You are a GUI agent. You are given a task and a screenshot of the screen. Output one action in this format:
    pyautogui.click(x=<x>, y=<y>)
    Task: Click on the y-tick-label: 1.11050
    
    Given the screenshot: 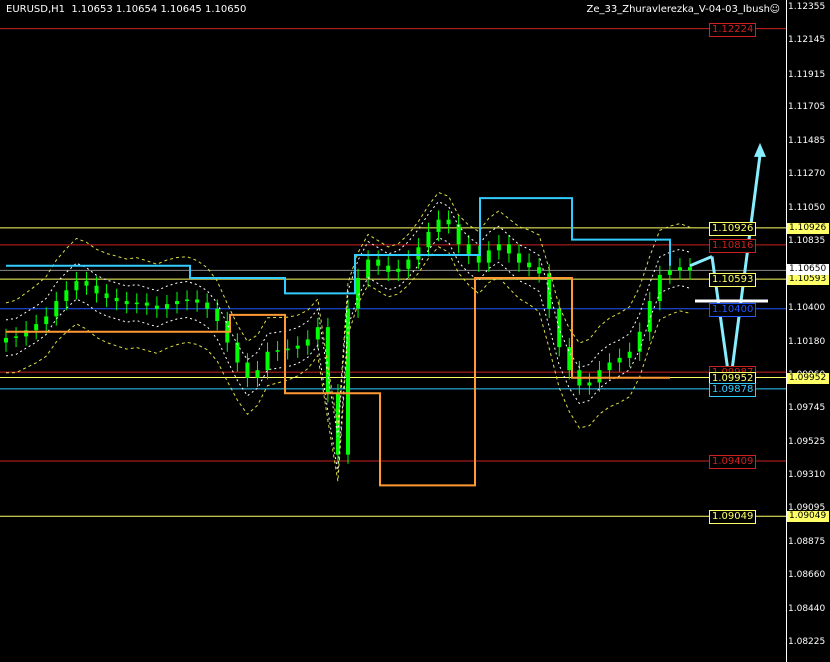 What is the action you would take?
    pyautogui.click(x=807, y=207)
    